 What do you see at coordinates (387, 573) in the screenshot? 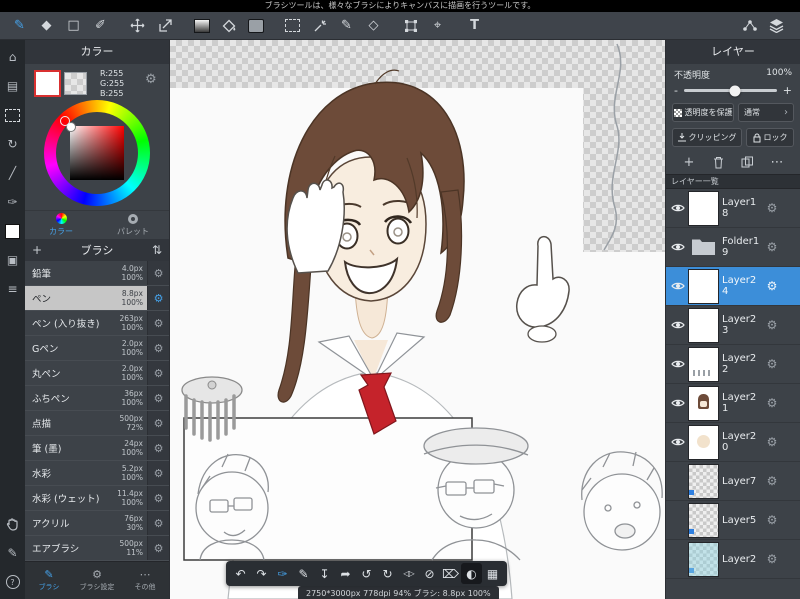
I see `rotate-cw-icon: ↻` at bounding box center [387, 573].